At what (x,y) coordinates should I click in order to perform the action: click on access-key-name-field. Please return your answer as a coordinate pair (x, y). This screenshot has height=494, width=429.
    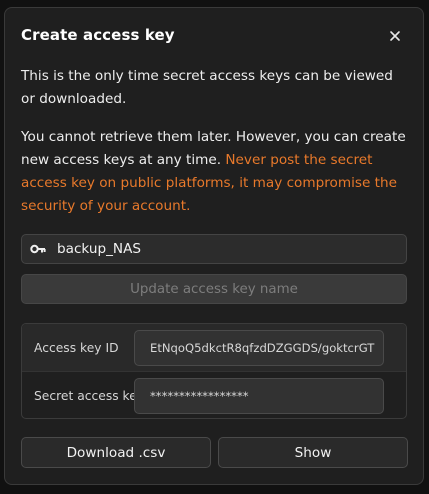
    Looking at the image, I should click on (214, 249).